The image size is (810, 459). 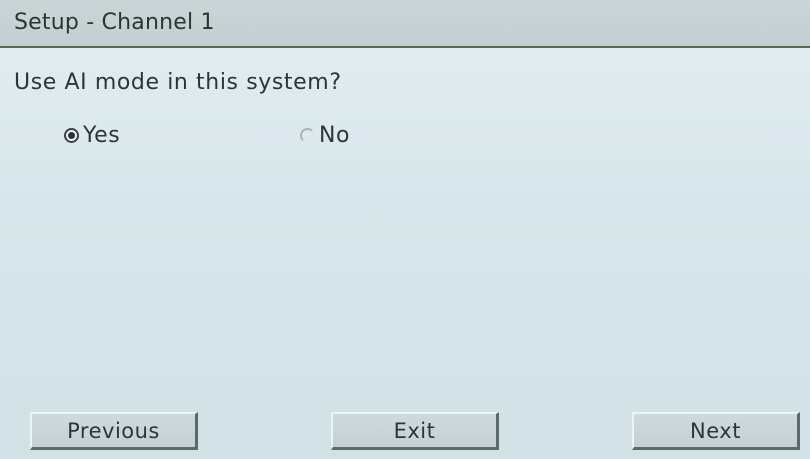 I want to click on question-text: Use AI mode in this system?, so click(x=178, y=82).